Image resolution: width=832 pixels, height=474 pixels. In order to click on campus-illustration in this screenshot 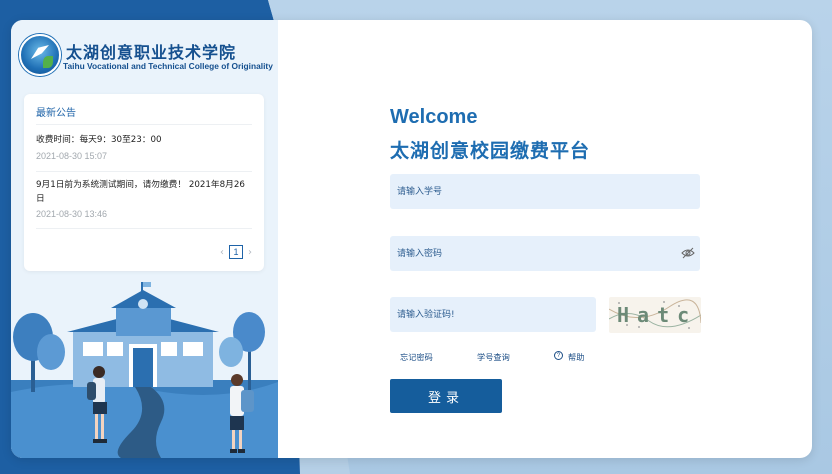, I will do `click(144, 370)`.